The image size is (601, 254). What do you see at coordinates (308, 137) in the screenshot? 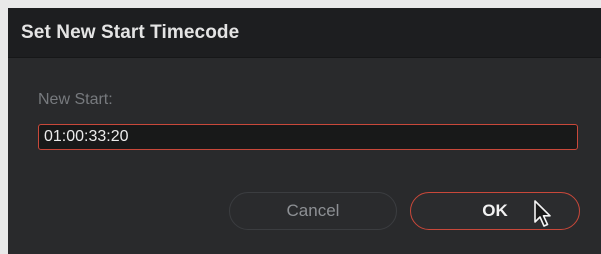
I see `new-start-timecode-input` at bounding box center [308, 137].